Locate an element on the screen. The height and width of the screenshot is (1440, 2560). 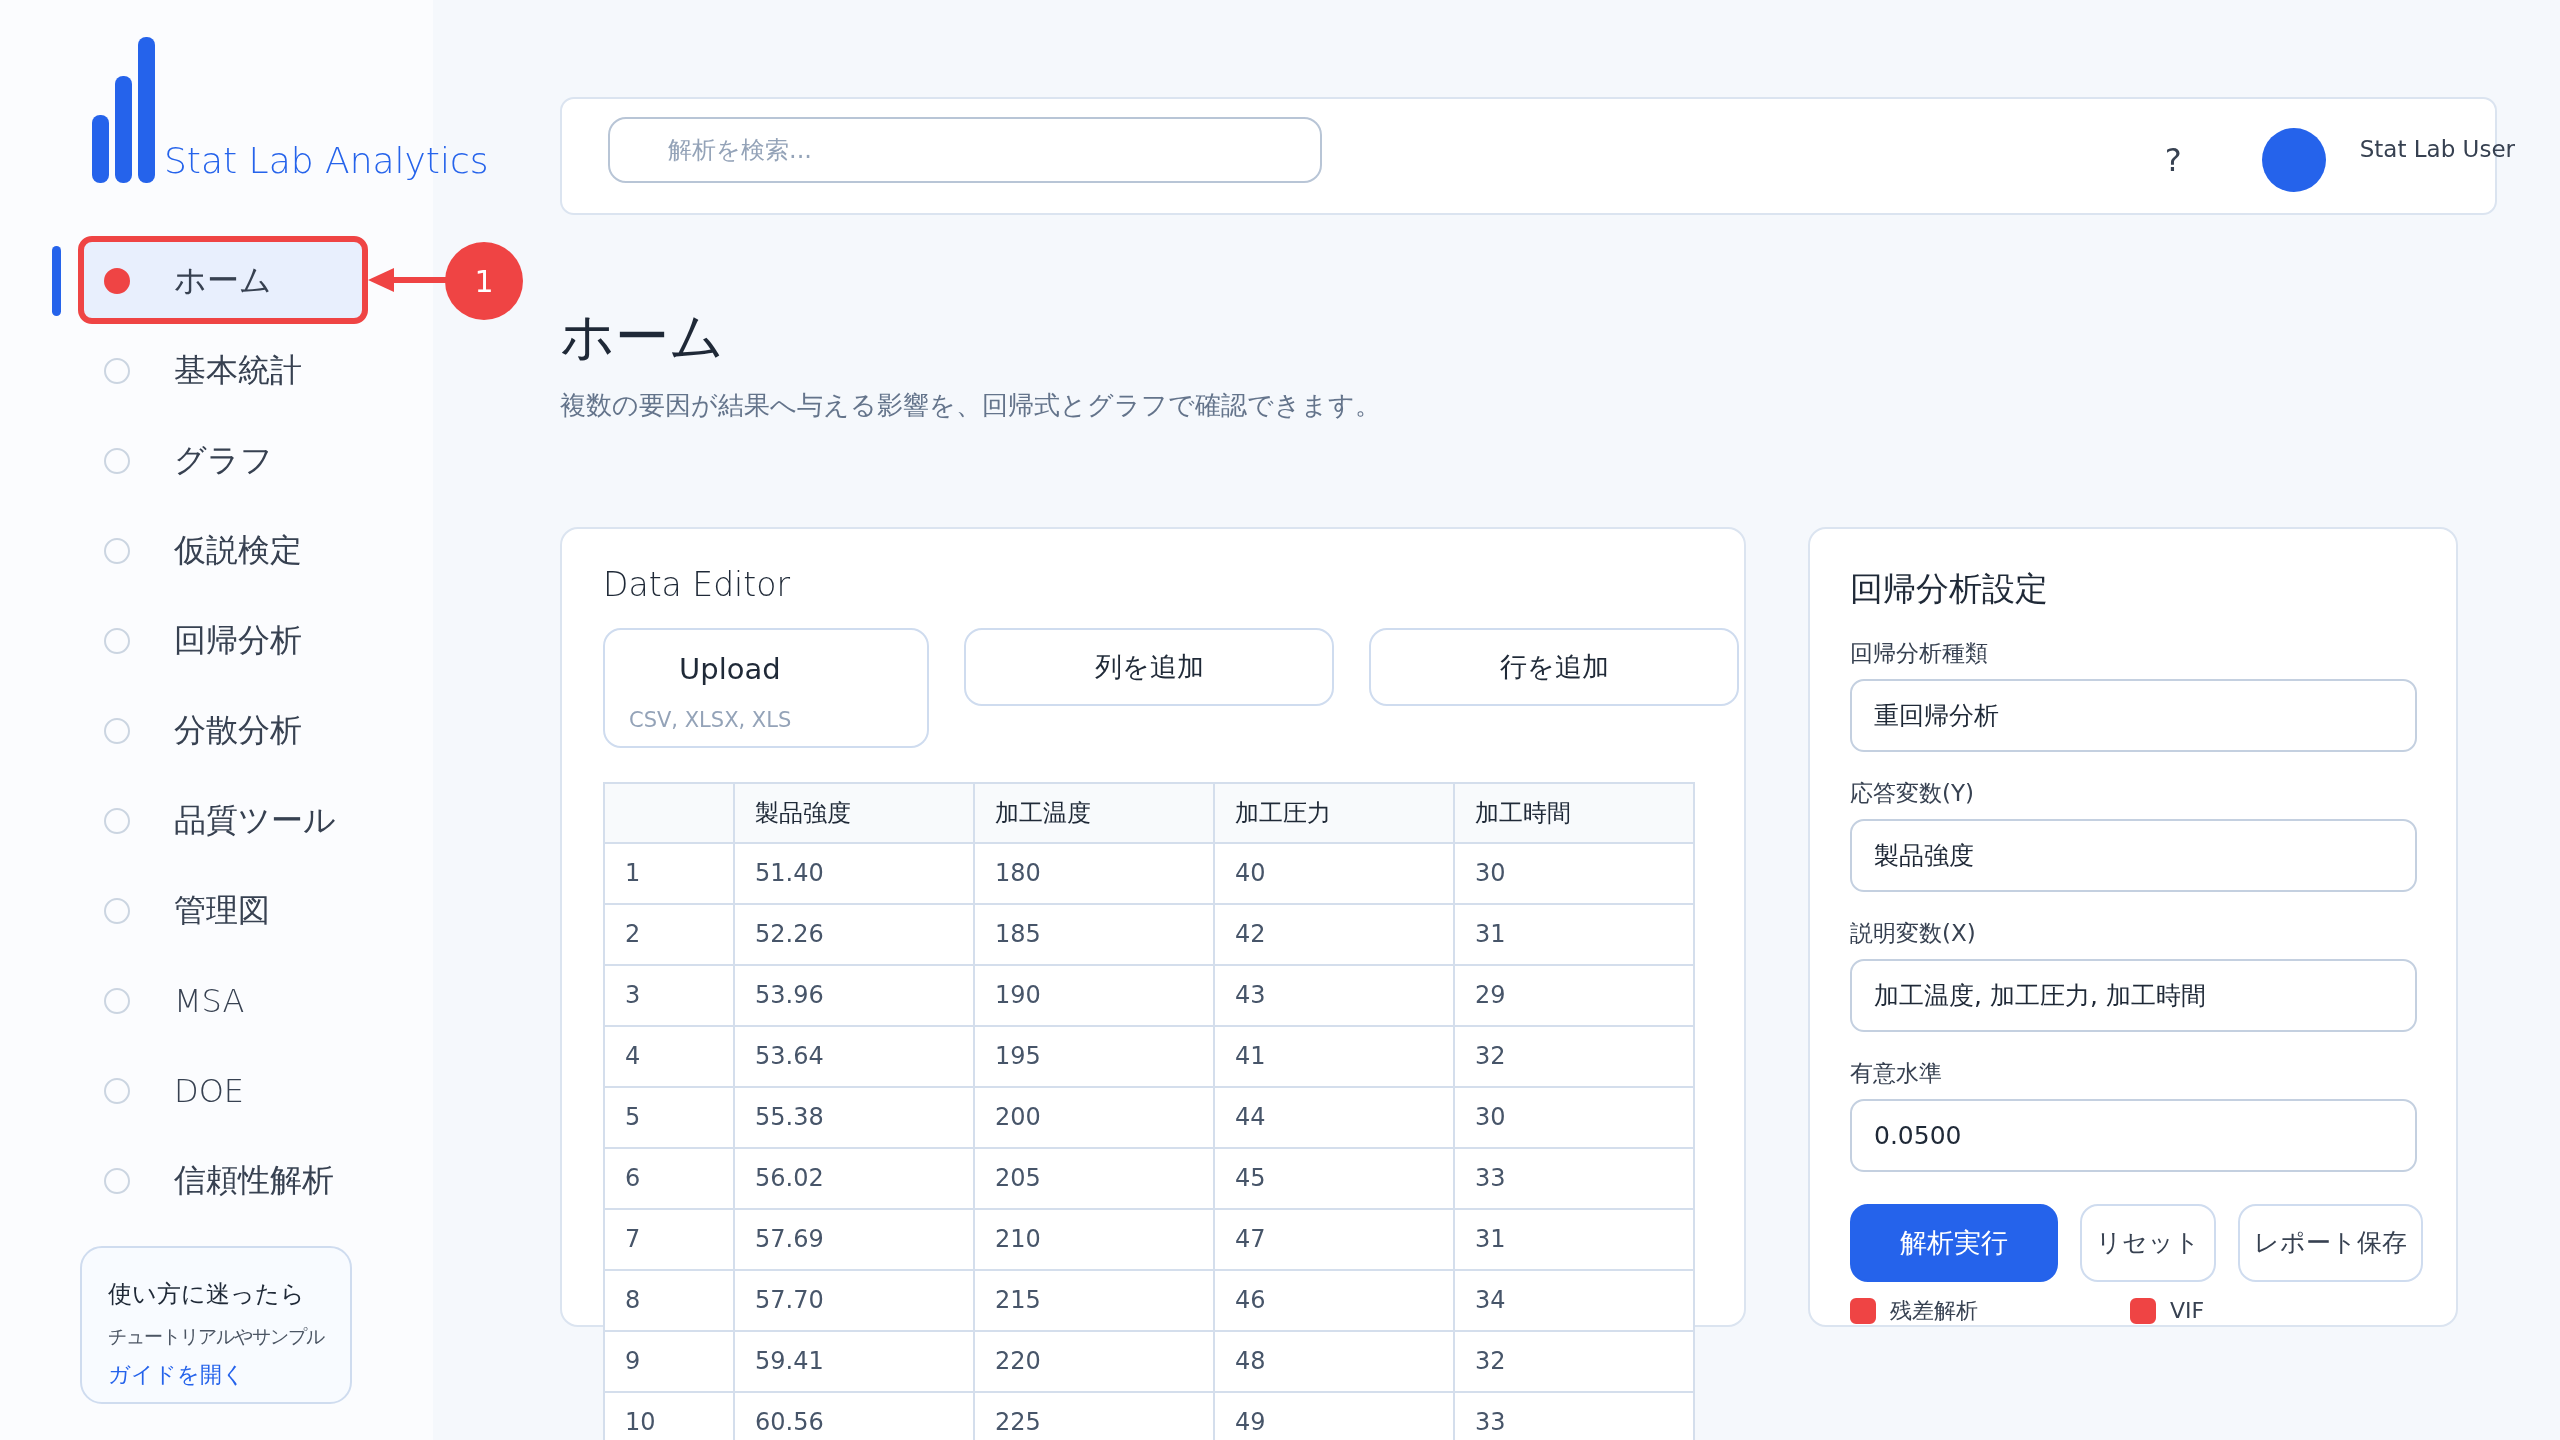
table-cell: 55.38 is located at coordinates (854, 1117).